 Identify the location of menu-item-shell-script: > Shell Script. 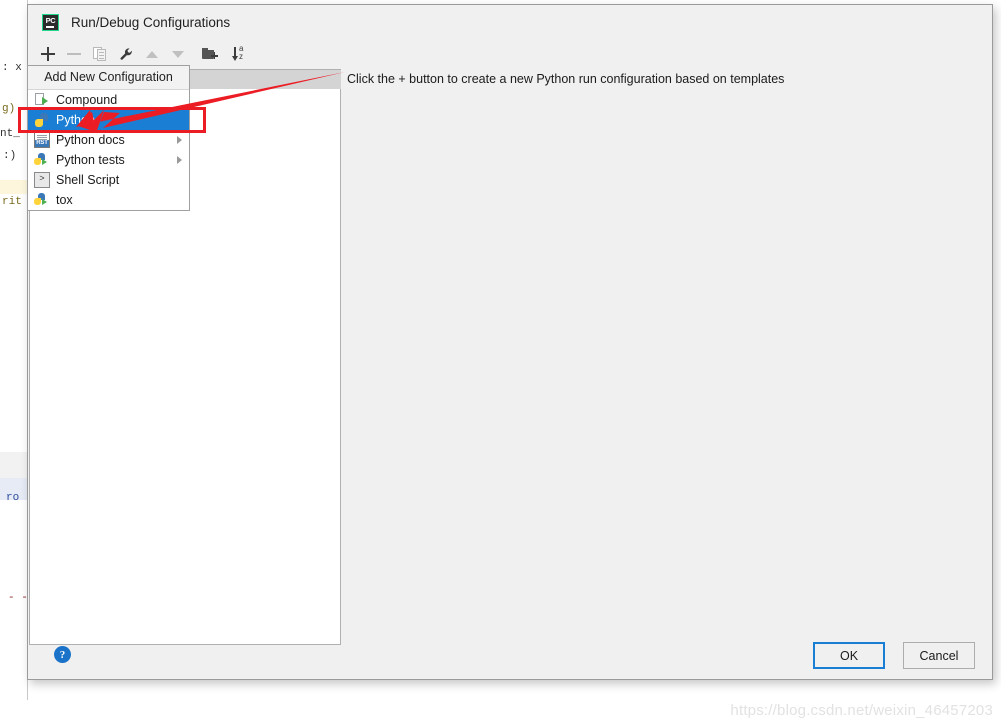
(108, 180).